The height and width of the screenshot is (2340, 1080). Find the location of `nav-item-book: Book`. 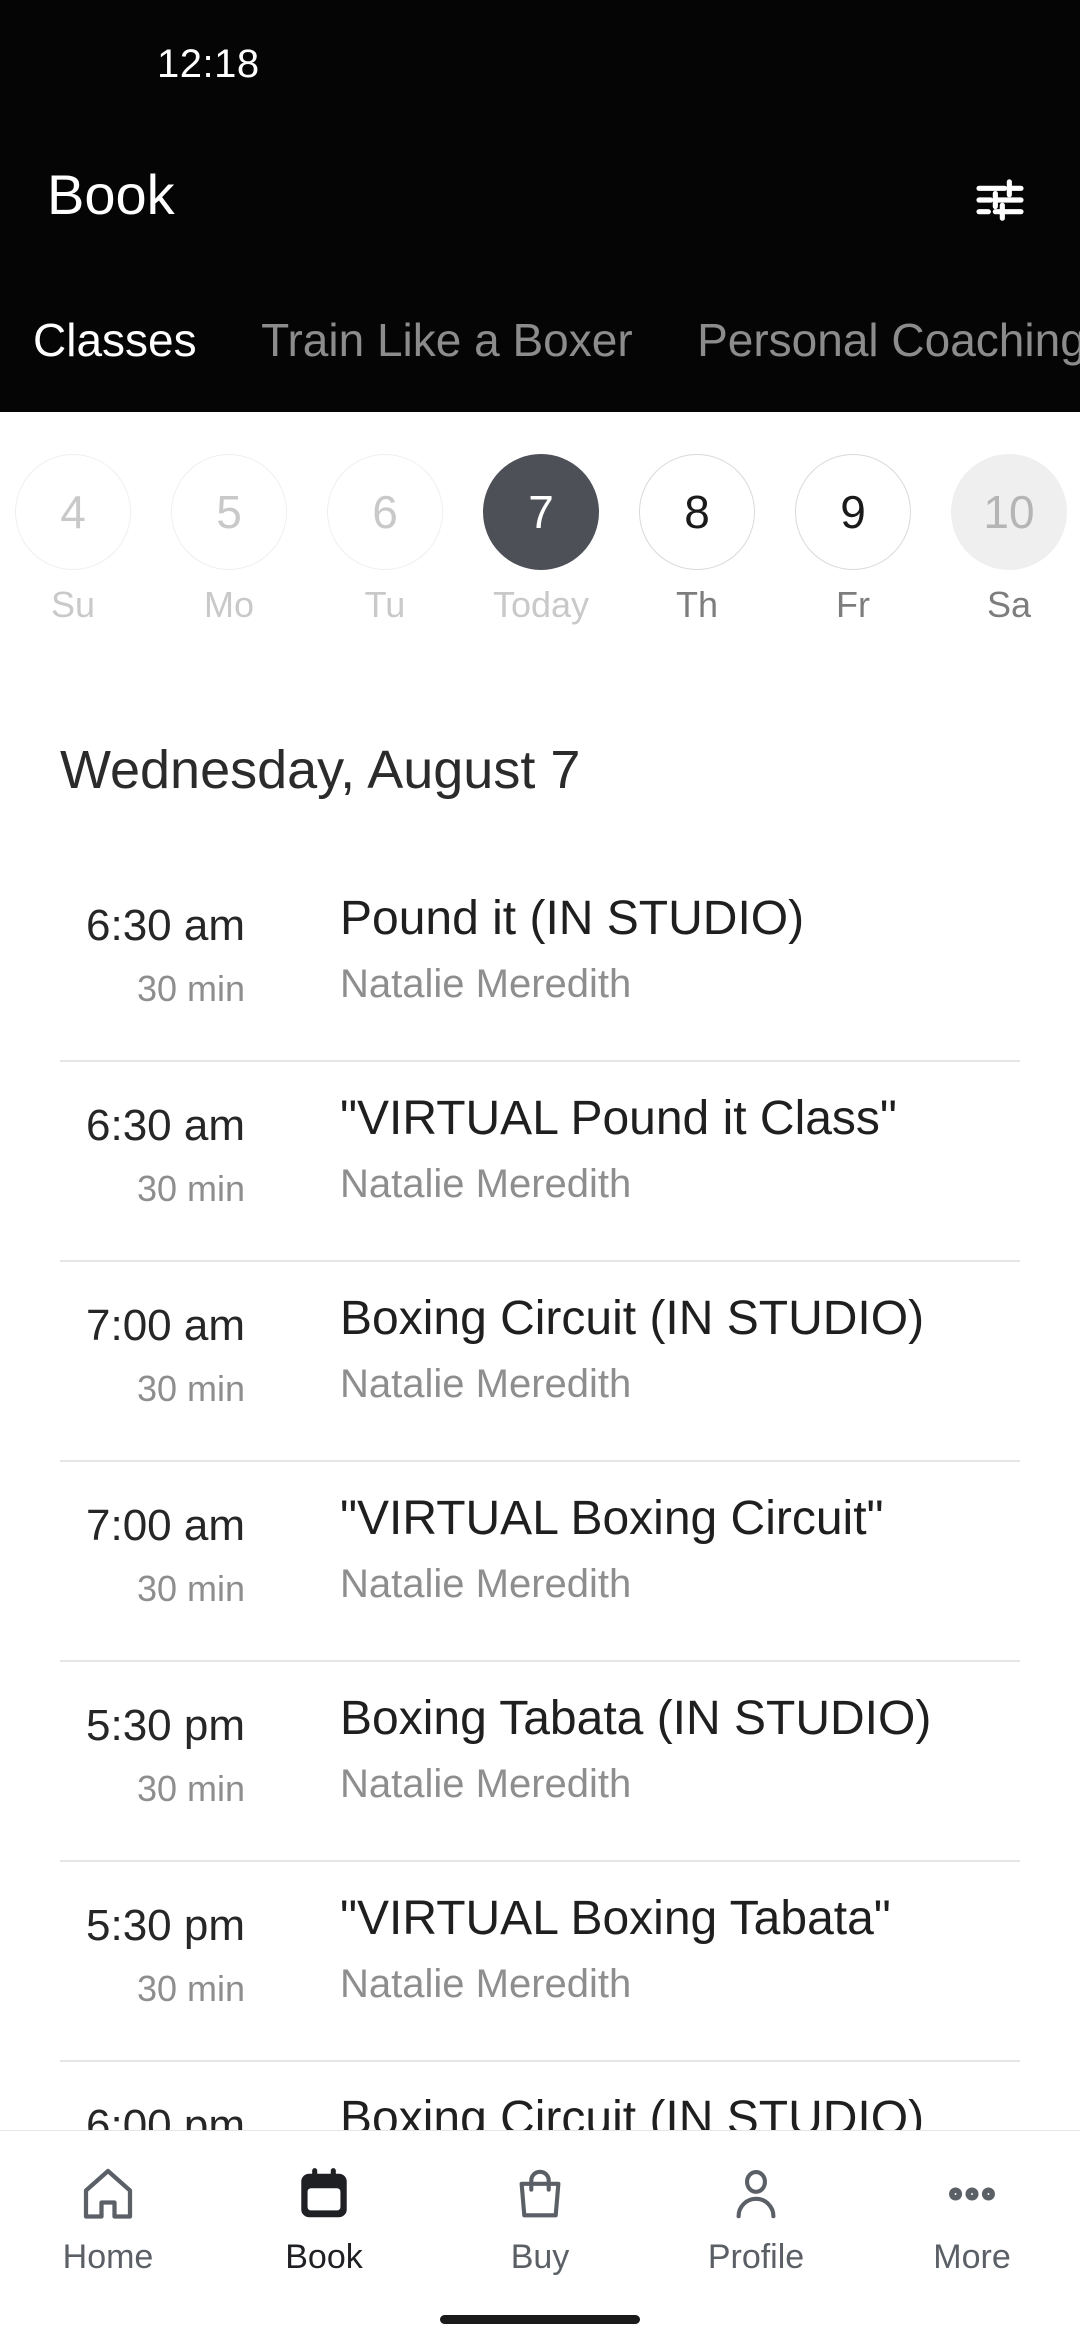

nav-item-book: Book is located at coordinates (324, 2218).